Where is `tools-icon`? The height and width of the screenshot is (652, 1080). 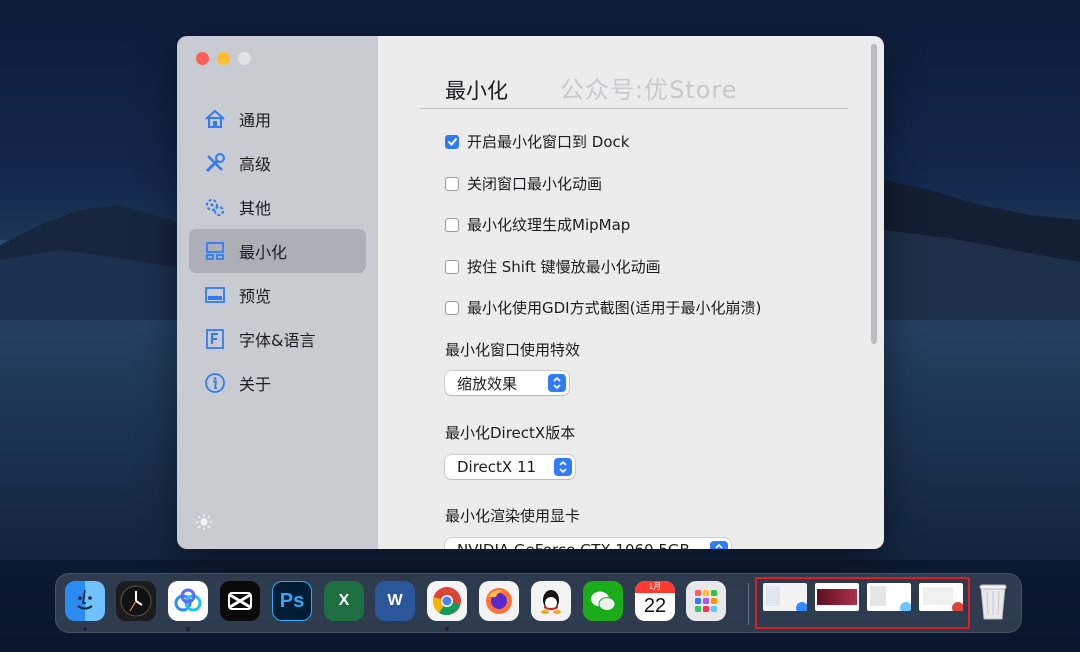 tools-icon is located at coordinates (215, 163).